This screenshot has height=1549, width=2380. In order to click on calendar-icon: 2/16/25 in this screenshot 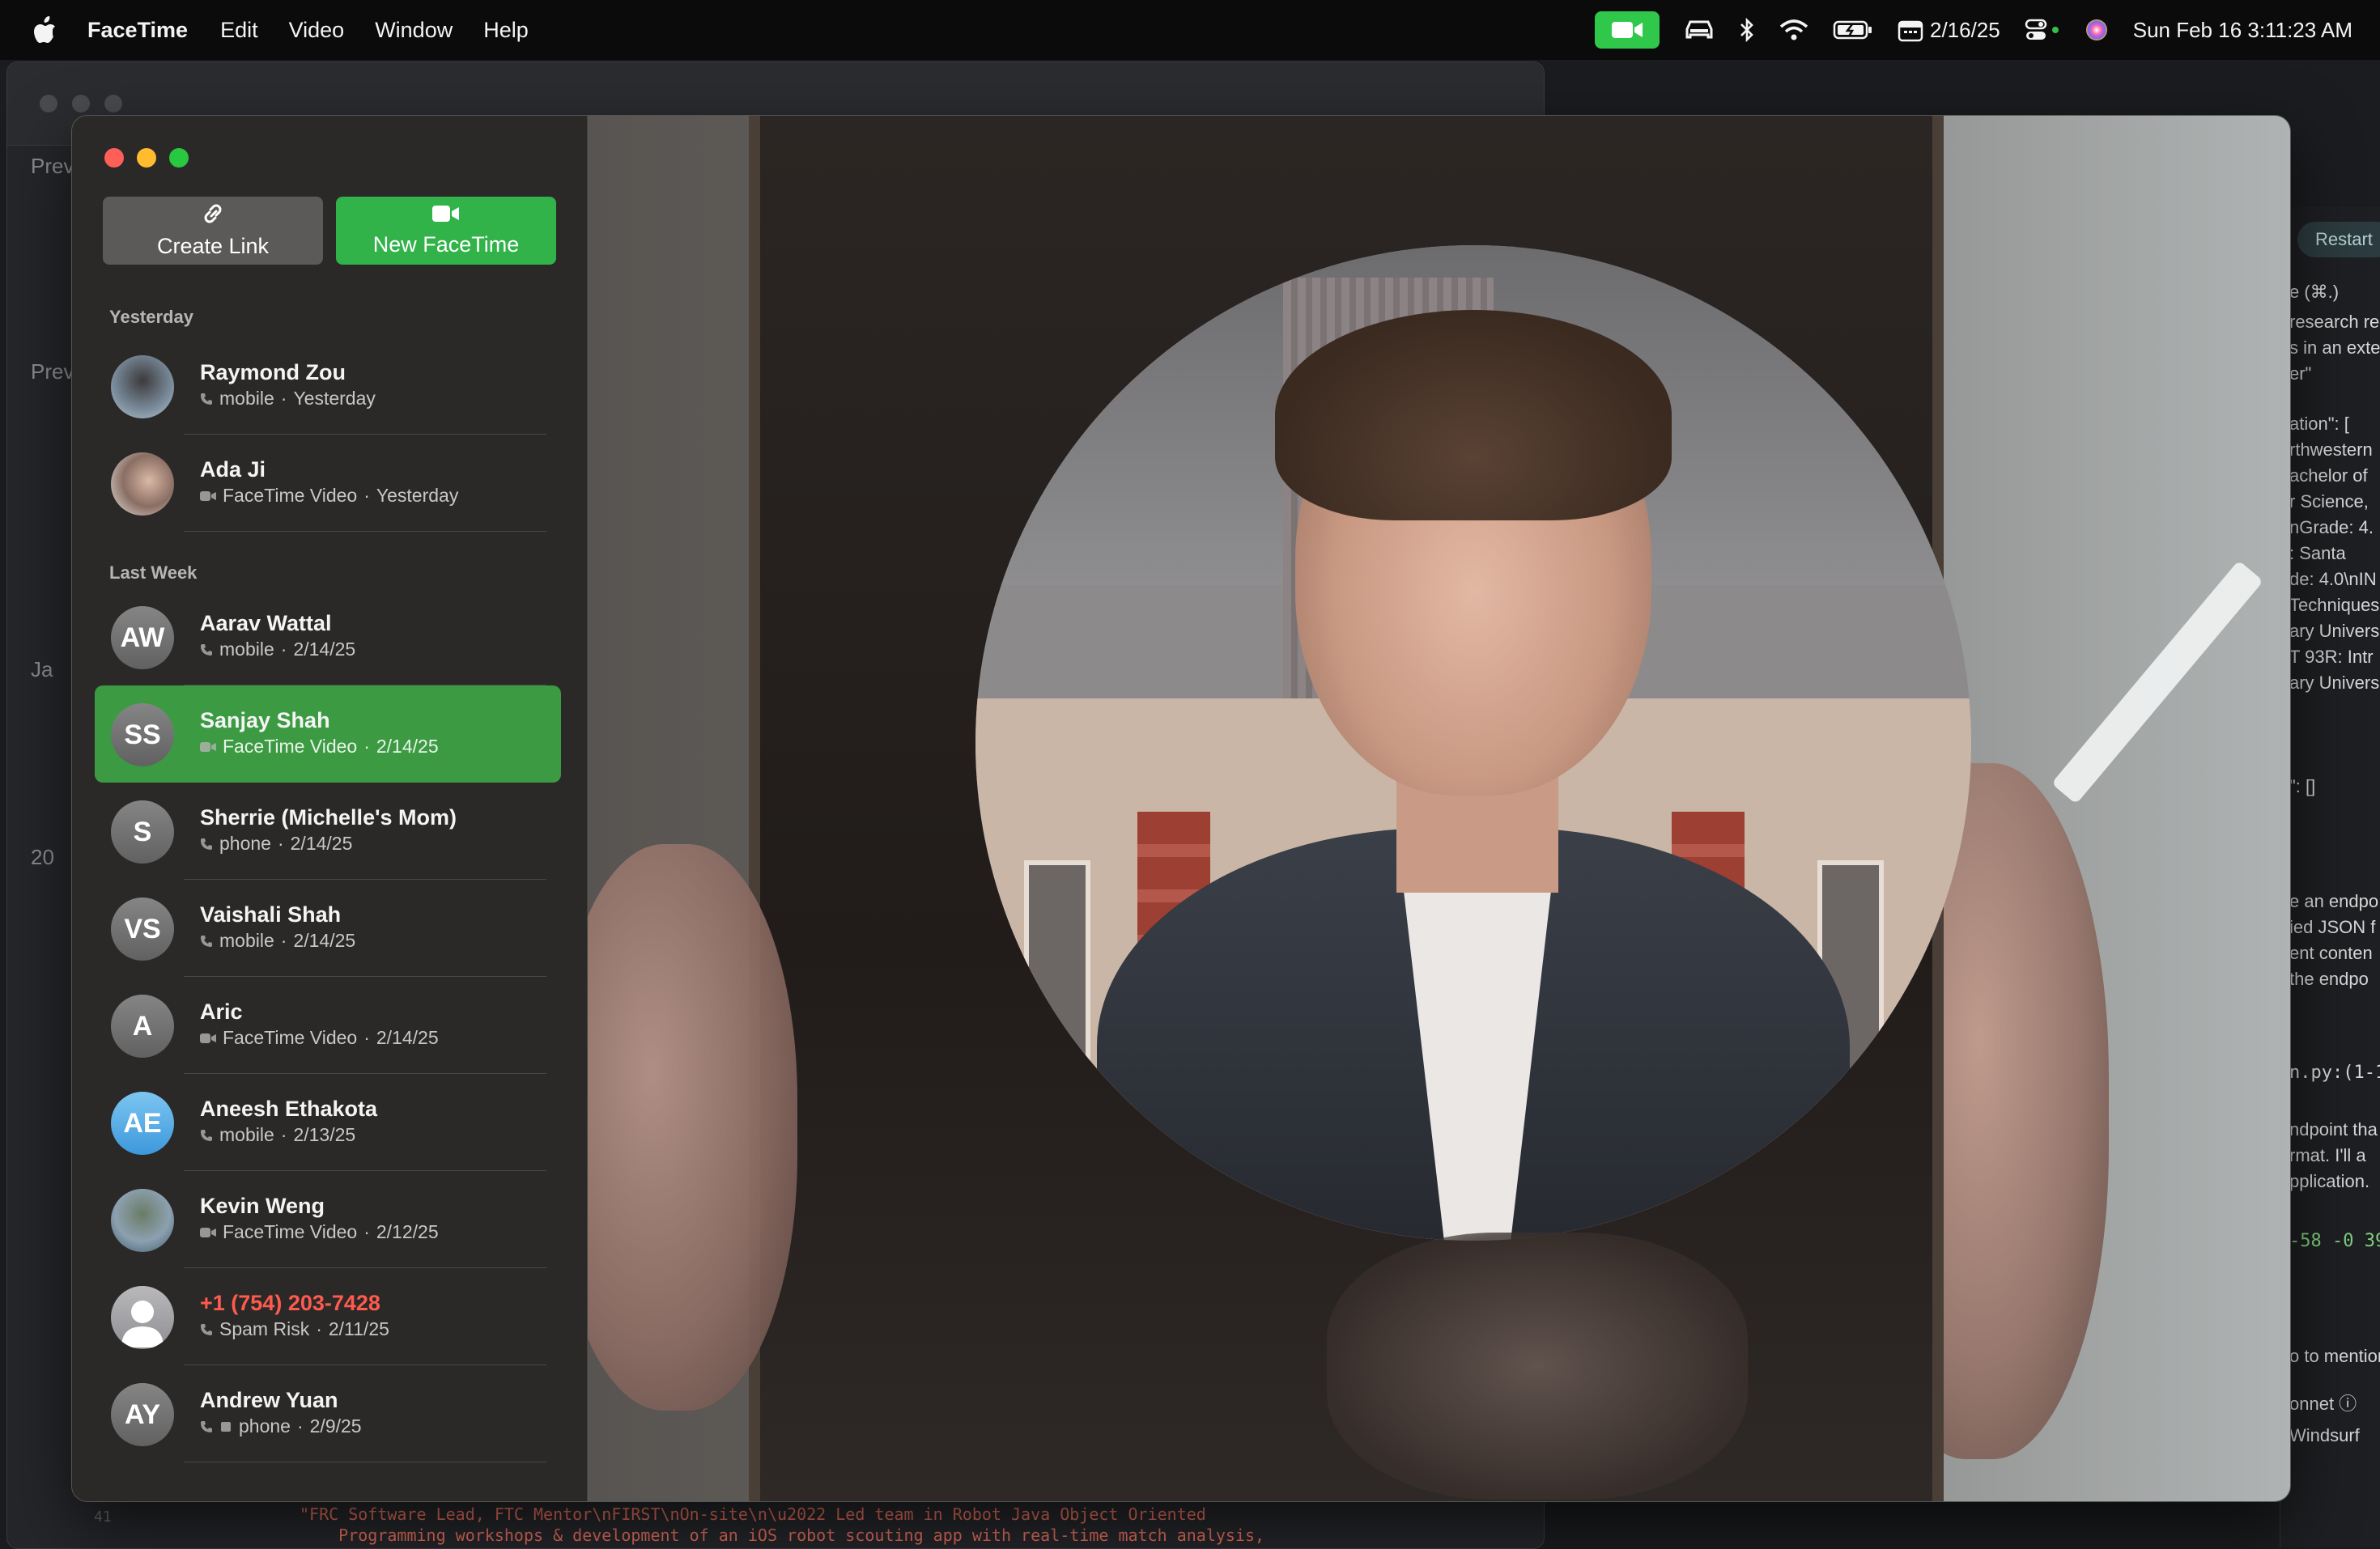, I will do `click(1949, 30)`.